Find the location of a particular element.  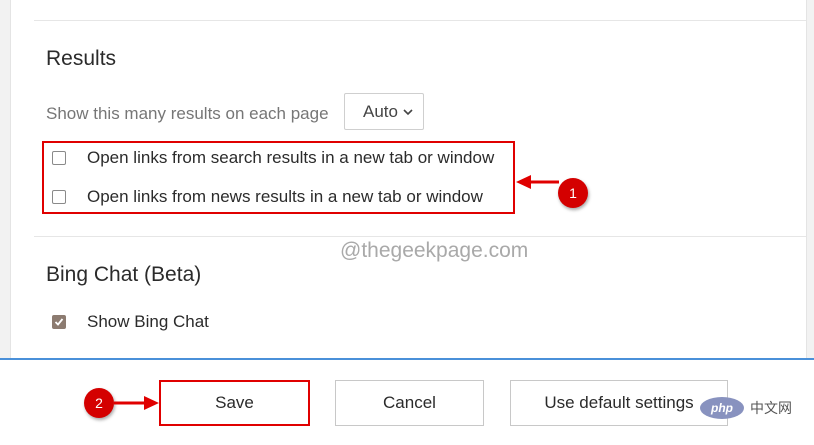

chevron-down-icon is located at coordinates (408, 111).